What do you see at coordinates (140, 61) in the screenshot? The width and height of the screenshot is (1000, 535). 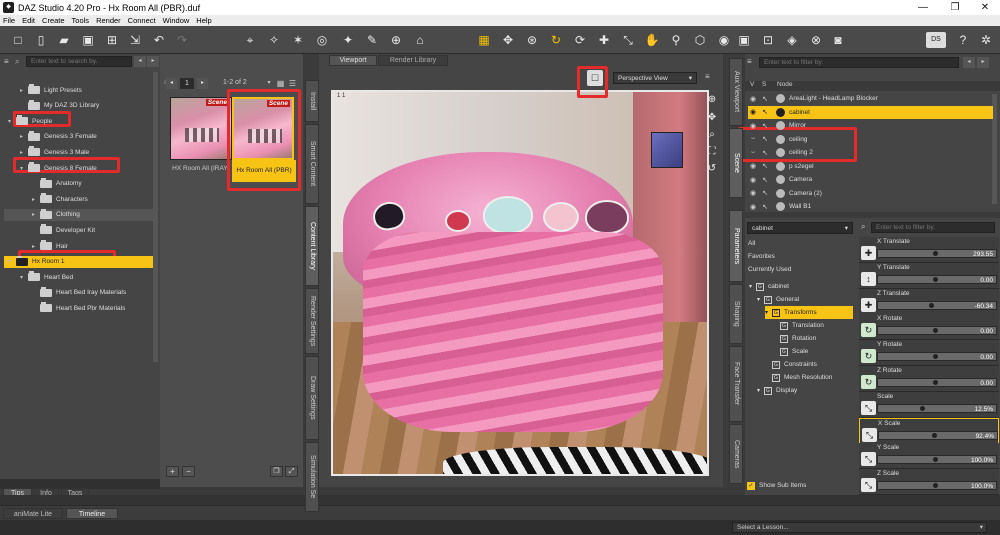 I see `search-back-button: ◂` at bounding box center [140, 61].